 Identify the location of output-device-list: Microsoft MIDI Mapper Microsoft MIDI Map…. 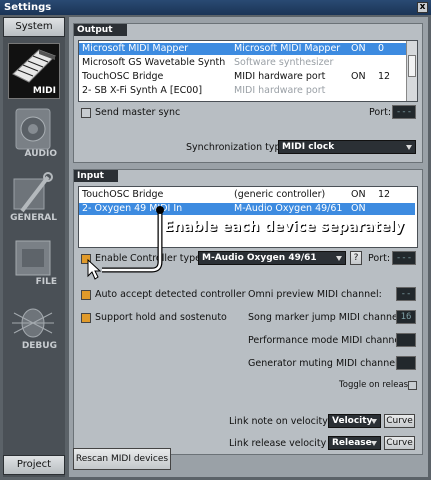
(248, 71).